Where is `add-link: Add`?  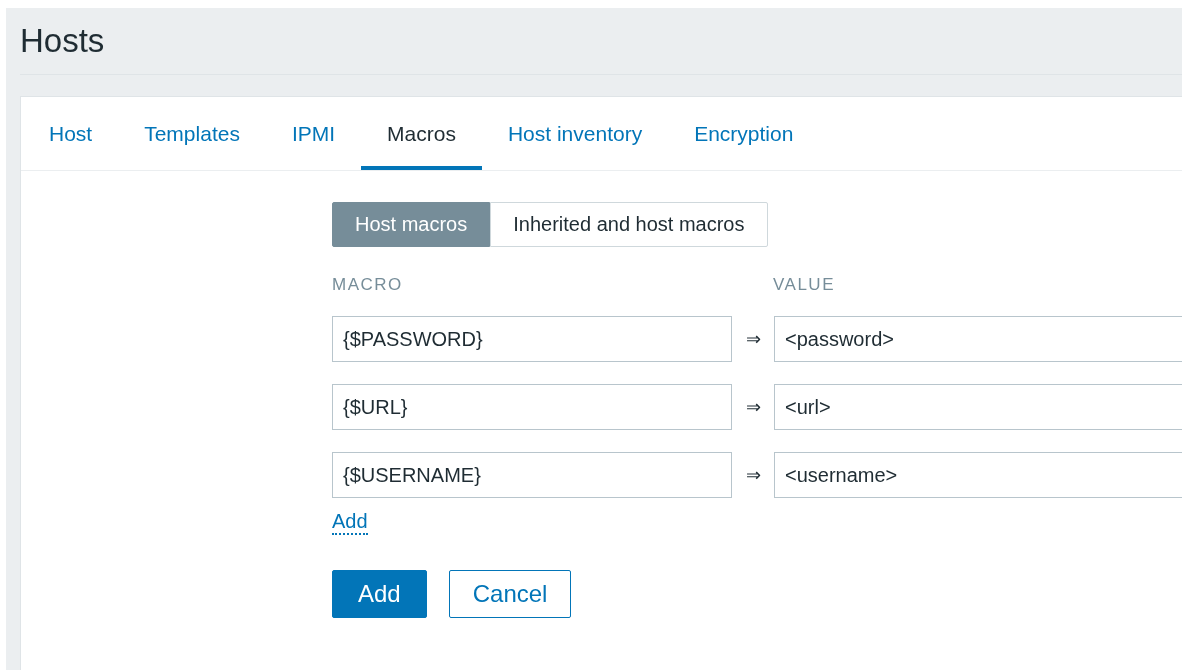
add-link: Add is located at coordinates (350, 522).